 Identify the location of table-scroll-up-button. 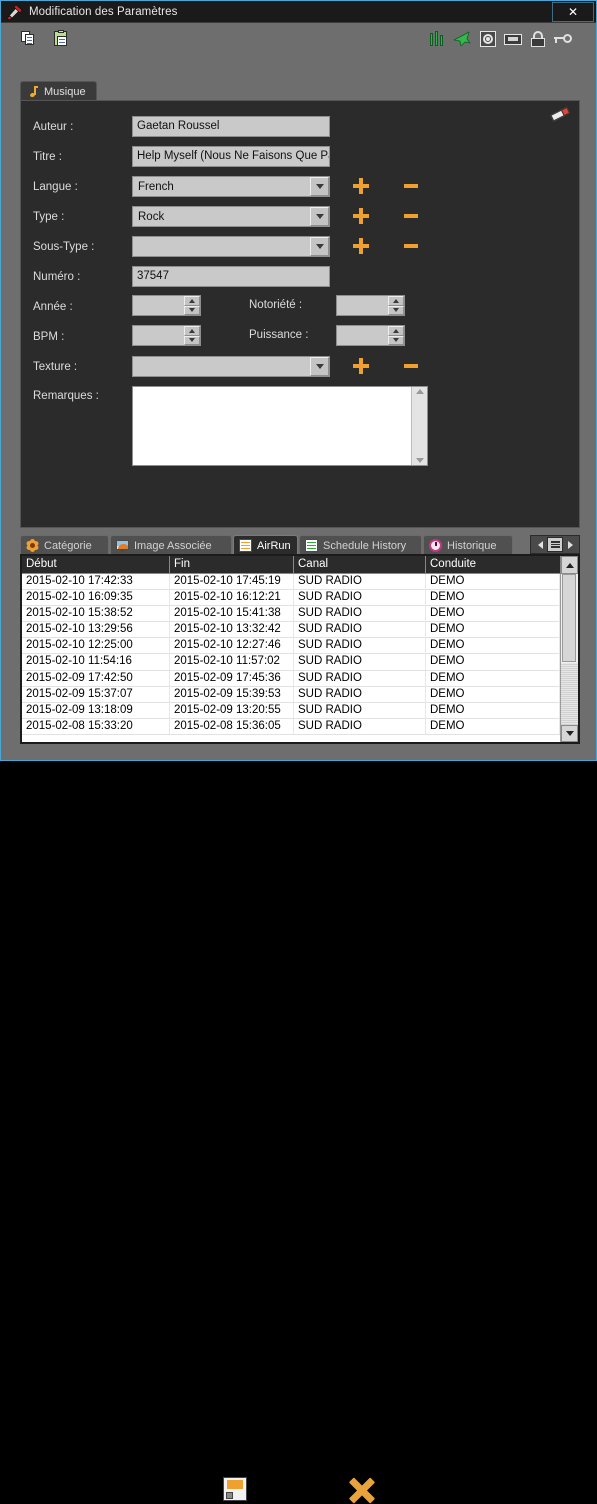
(569, 565).